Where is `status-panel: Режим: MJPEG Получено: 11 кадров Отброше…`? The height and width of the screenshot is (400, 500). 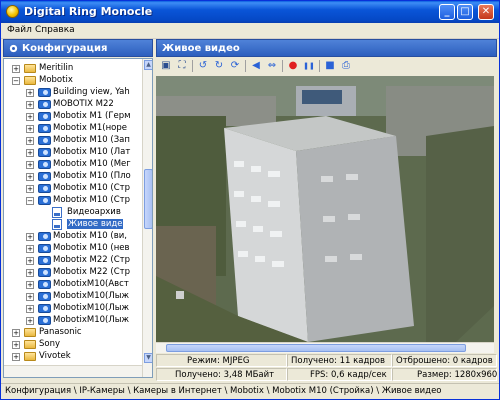
status-panel: Режим: MJPEG Получено: 11 кадров Отброше… is located at coordinates (326, 368).